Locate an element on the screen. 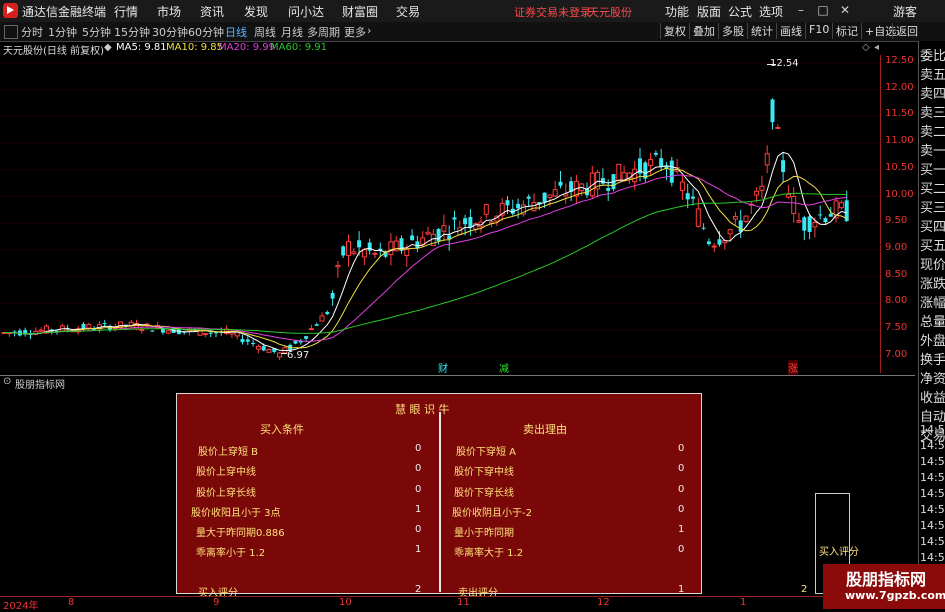  tab-60min: 60分钟 is located at coordinates (206, 32).